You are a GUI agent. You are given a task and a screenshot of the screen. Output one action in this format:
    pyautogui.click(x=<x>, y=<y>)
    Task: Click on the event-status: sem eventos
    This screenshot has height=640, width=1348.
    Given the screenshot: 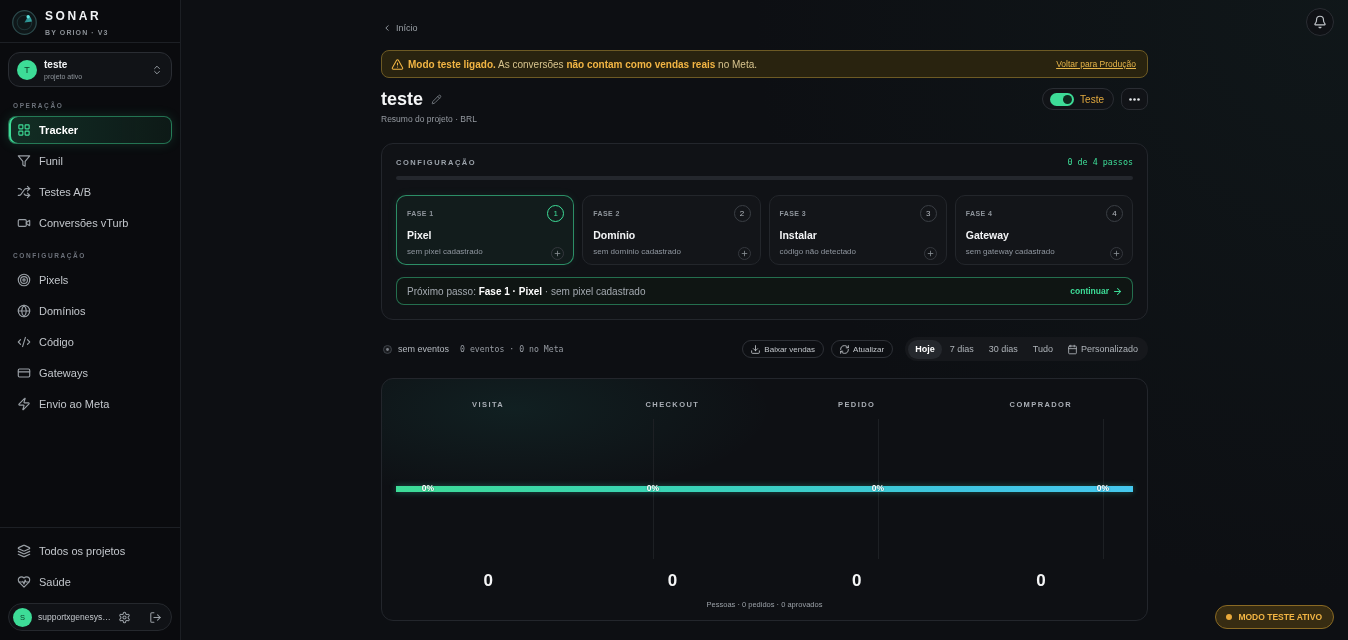 What is the action you would take?
    pyautogui.click(x=424, y=349)
    